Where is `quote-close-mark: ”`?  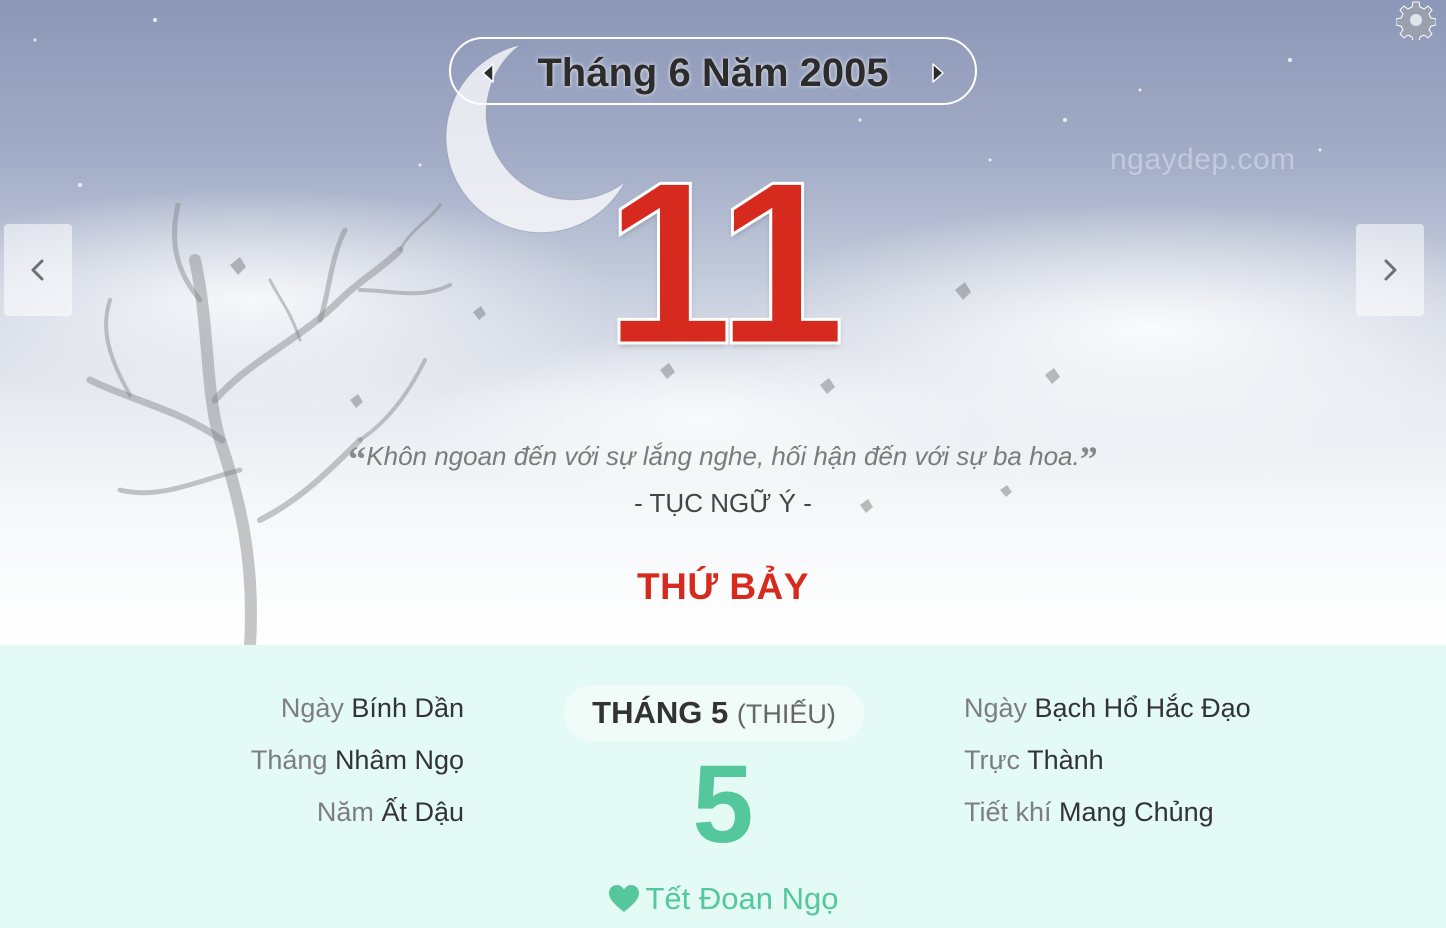
quote-close-mark: ” is located at coordinates (1088, 459).